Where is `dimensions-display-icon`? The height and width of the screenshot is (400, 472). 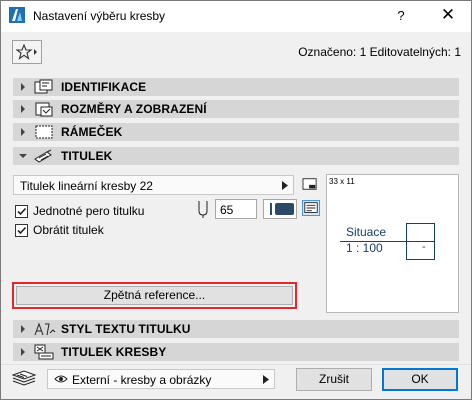 dimensions-display-icon is located at coordinates (44, 109).